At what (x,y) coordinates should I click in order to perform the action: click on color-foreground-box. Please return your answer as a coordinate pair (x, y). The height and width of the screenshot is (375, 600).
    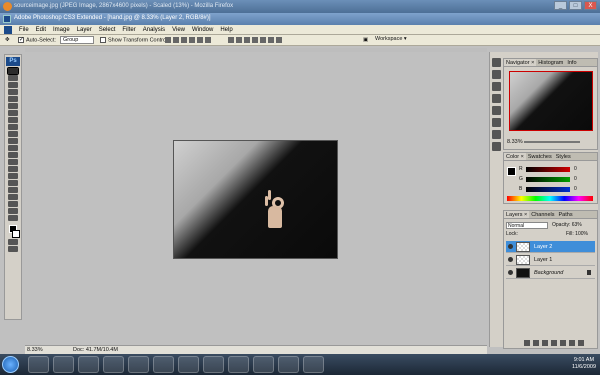
    Looking at the image, I should click on (511, 171).